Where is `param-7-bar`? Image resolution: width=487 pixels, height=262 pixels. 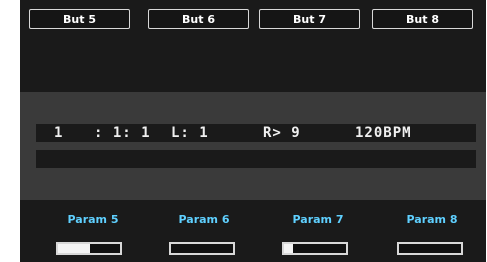 param-7-bar is located at coordinates (315, 248).